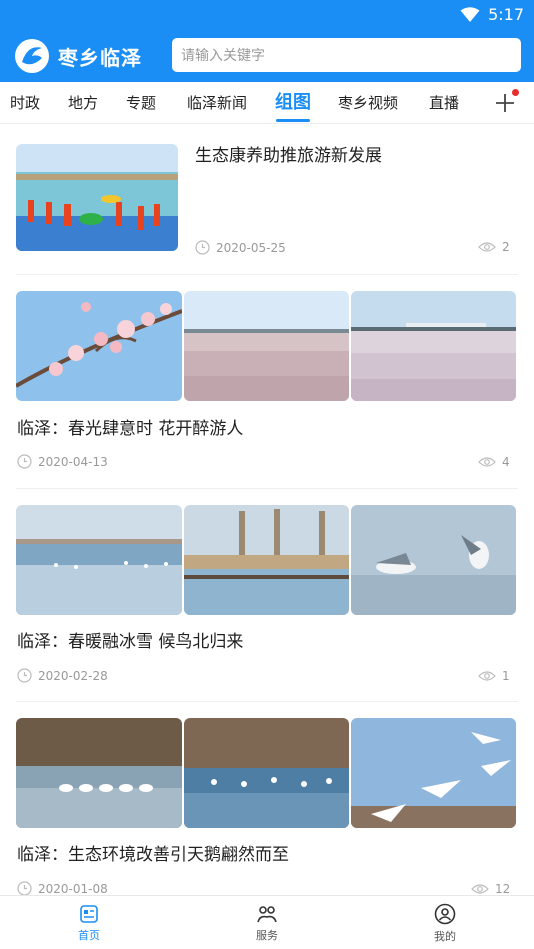 This screenshot has width=534, height=949. I want to click on tab-photo-gallery: 组图, so click(293, 103).